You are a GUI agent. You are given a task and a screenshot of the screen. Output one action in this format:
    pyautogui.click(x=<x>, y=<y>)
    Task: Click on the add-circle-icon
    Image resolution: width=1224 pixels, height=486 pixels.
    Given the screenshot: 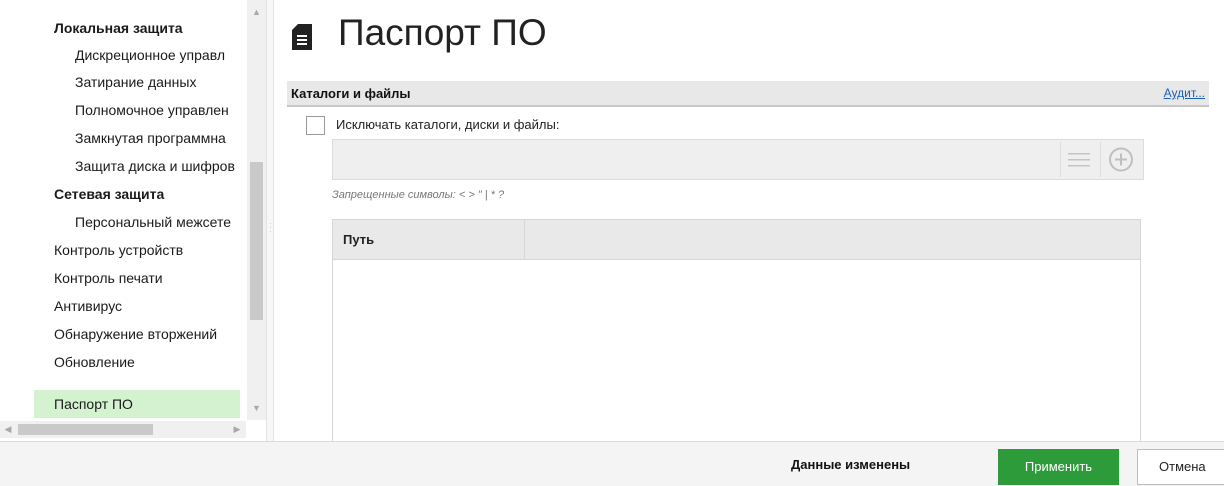 What is the action you would take?
    pyautogui.click(x=1121, y=159)
    